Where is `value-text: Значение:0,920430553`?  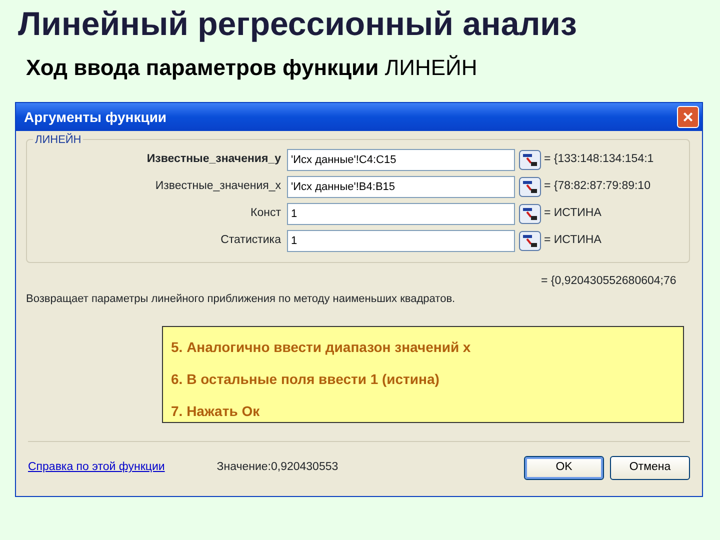
value-text: Значение:0,920430553 is located at coordinates (278, 468).